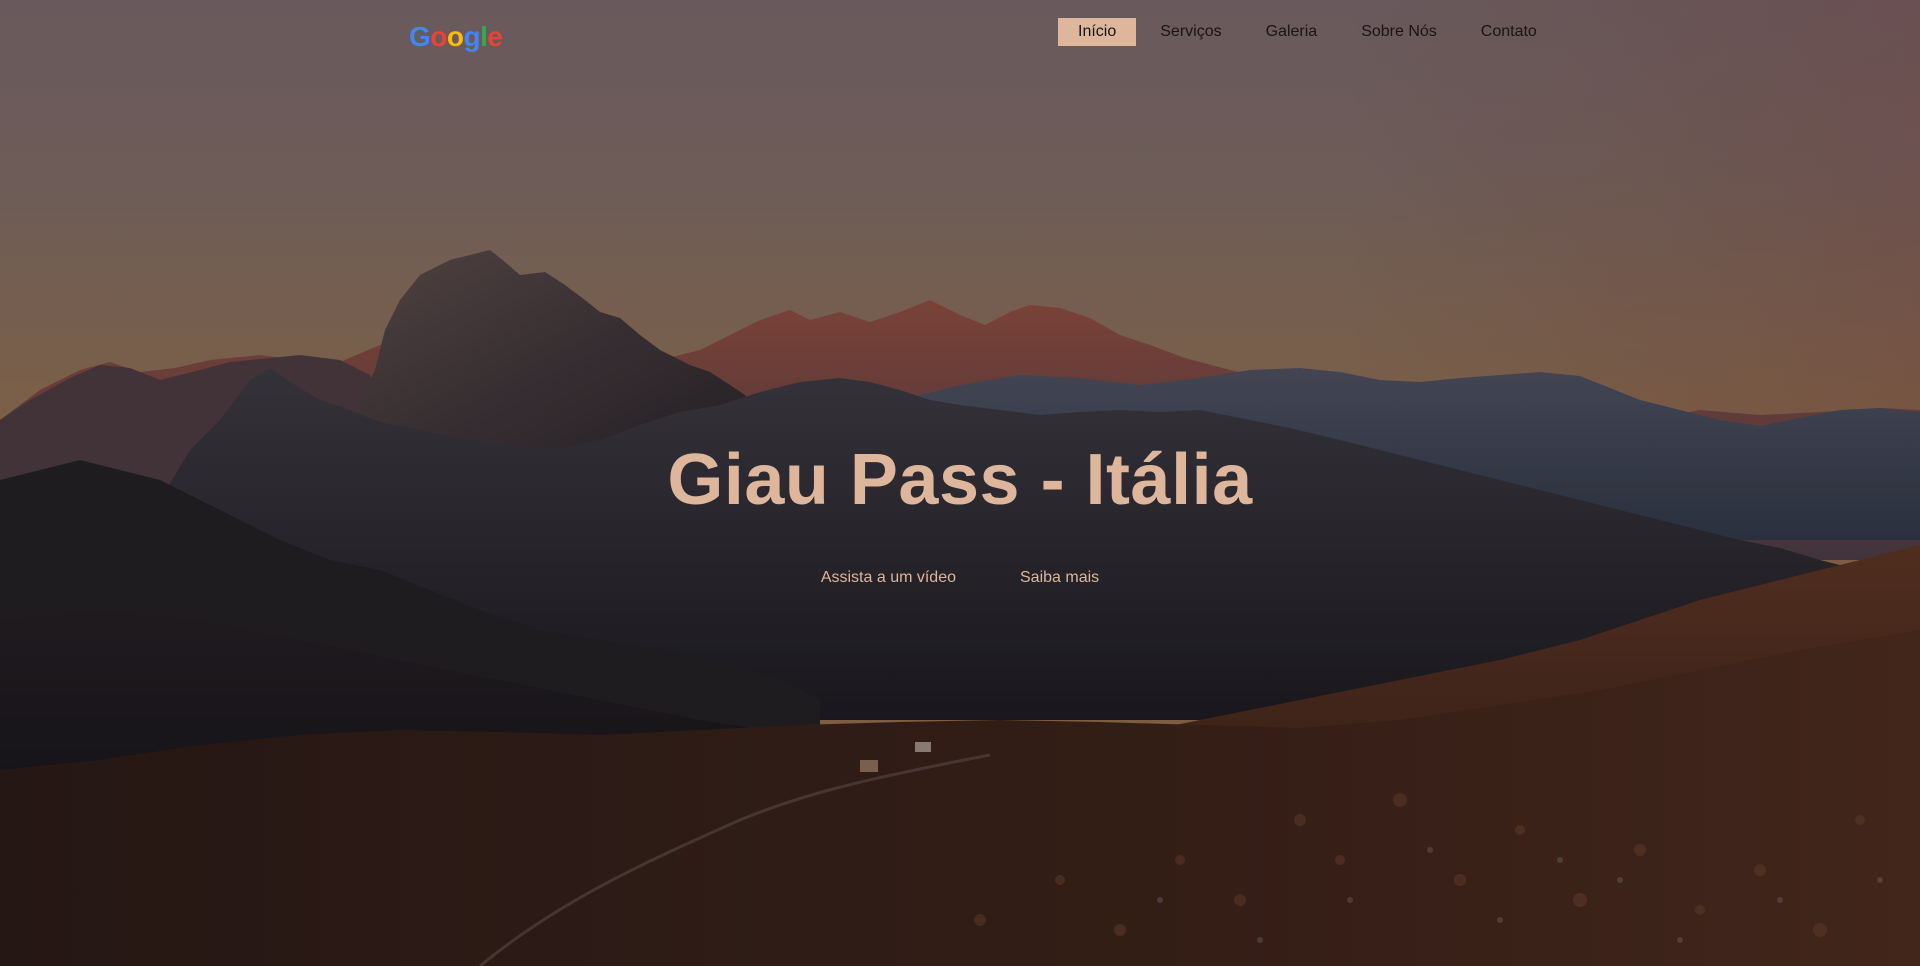  I want to click on logo-letter-o1: o, so click(438, 36).